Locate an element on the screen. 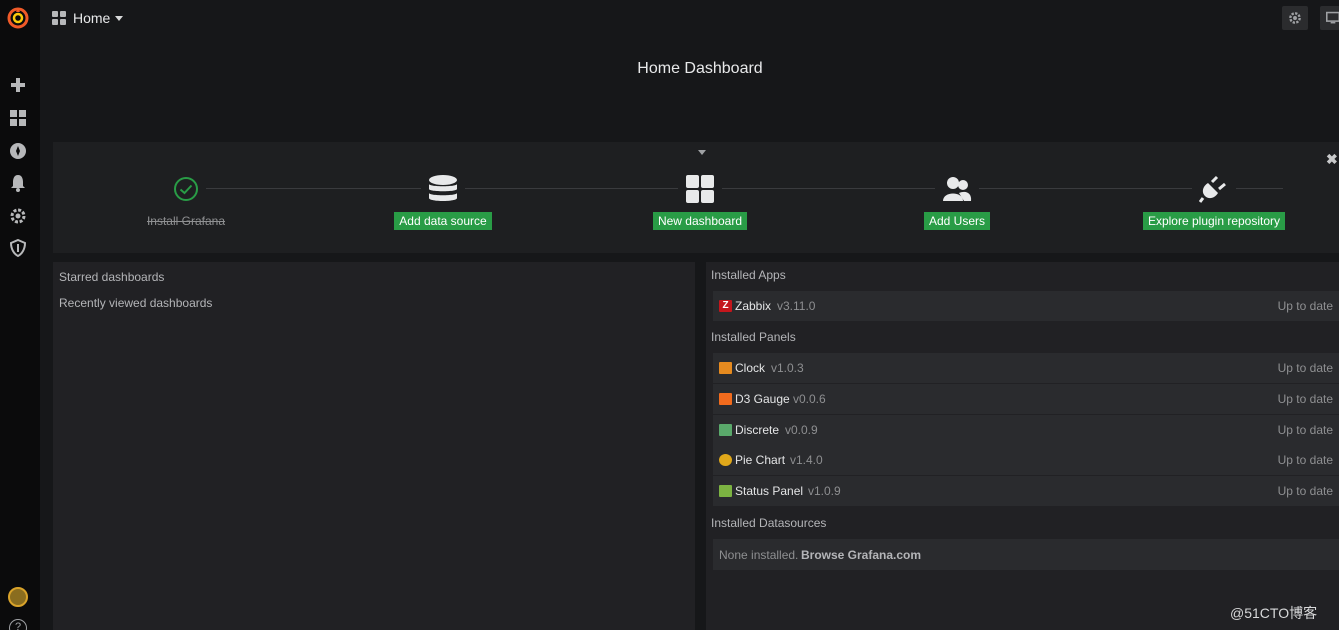 This screenshot has width=1339, height=630. step-explore-plugins: Explore plugin repository is located at coordinates (1214, 201).